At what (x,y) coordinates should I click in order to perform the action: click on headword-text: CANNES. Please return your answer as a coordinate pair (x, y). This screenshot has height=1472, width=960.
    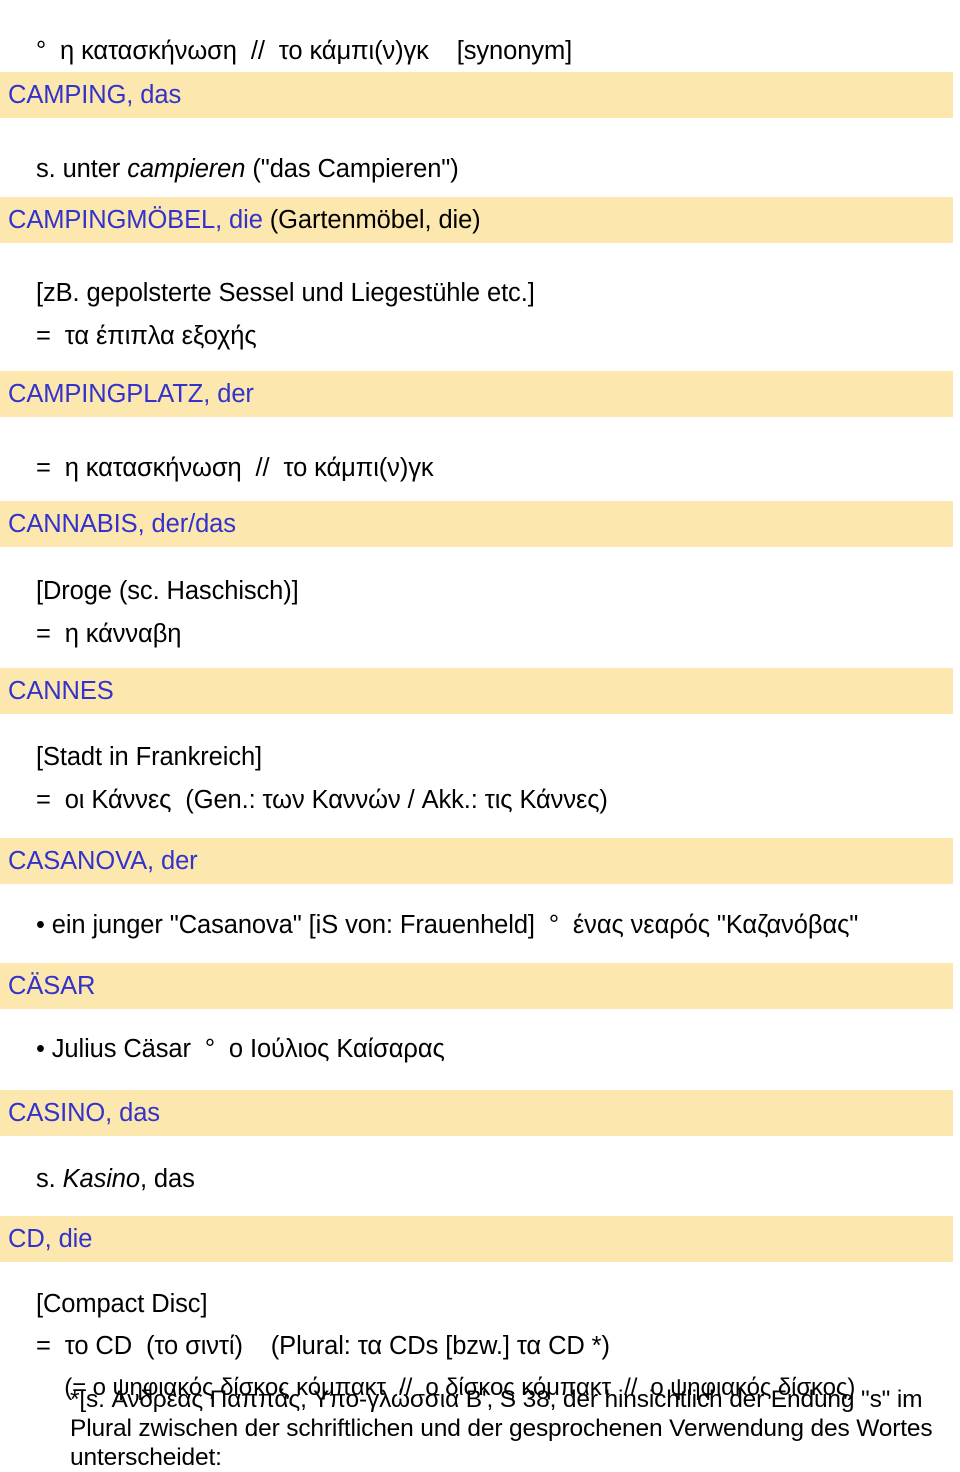
    Looking at the image, I should click on (61, 691).